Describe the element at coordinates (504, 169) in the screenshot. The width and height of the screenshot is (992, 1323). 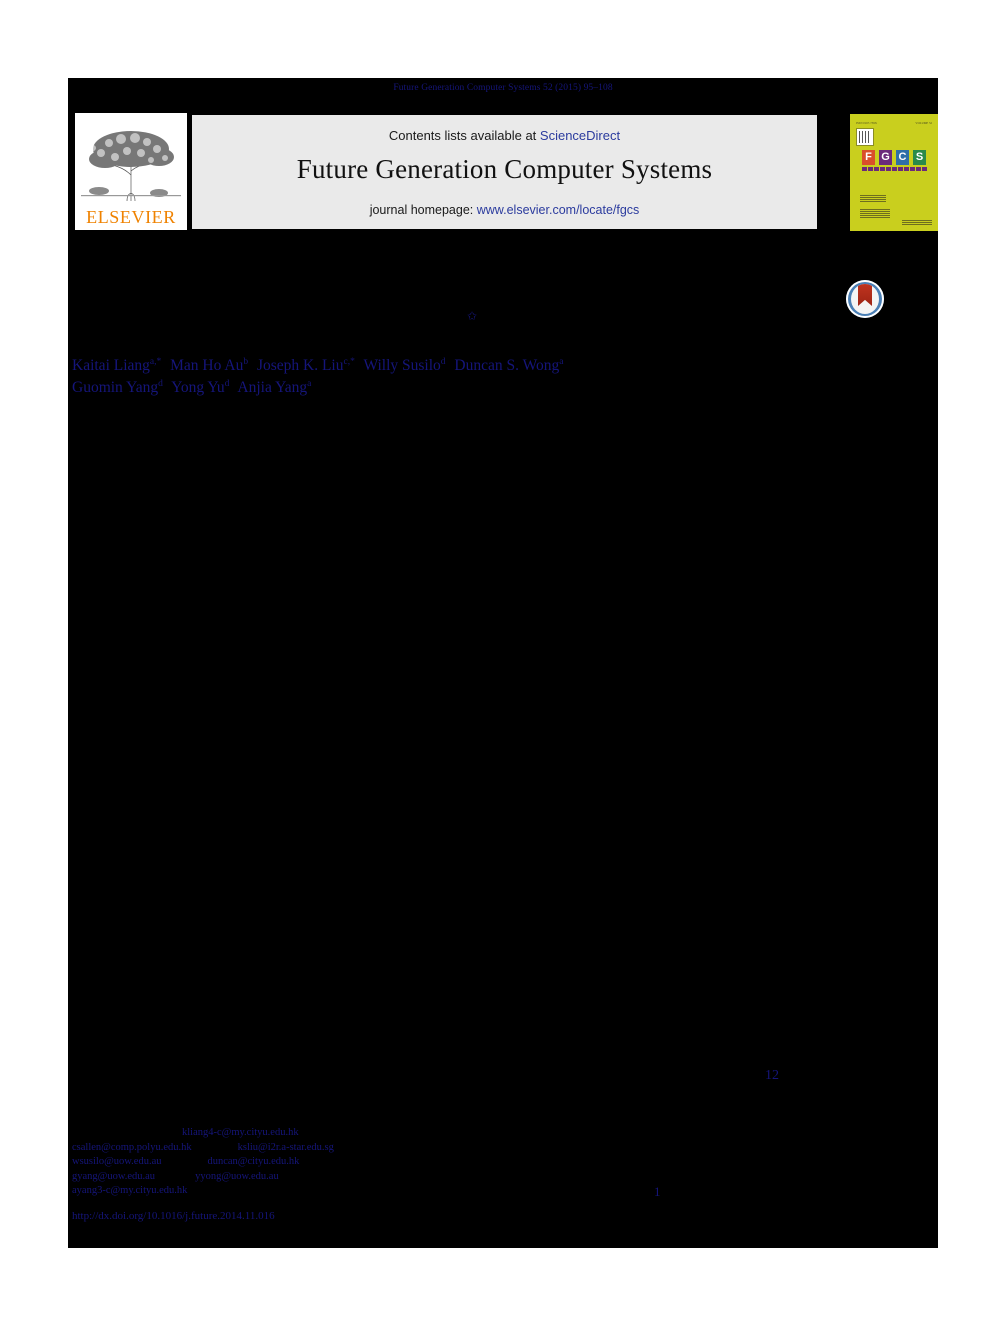
I see `journal-title: Future Generation Computer Systems` at that location.